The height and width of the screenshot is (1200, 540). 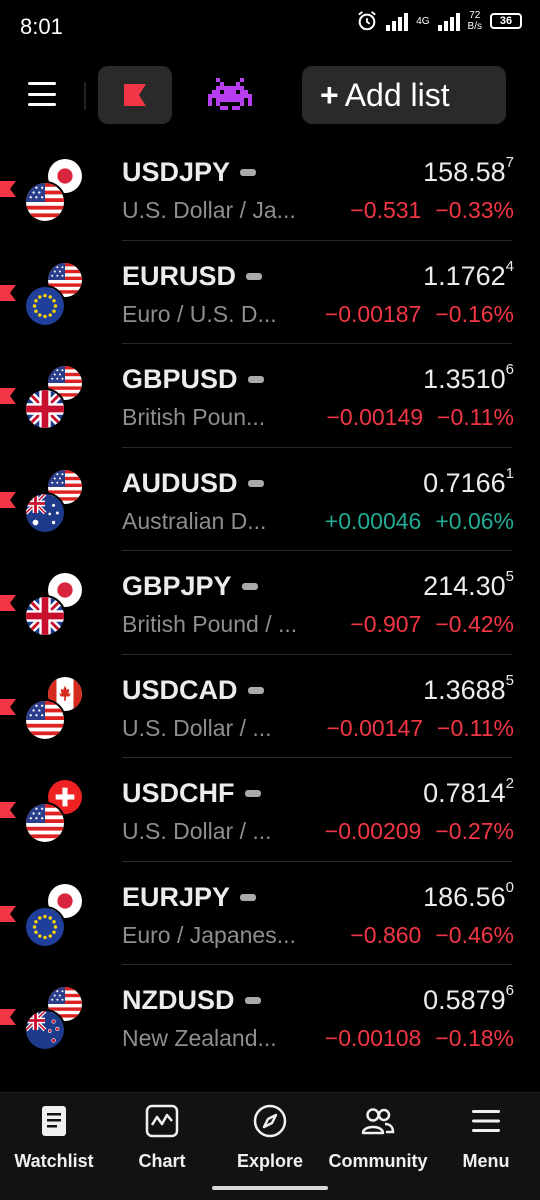 What do you see at coordinates (486, 1143) in the screenshot?
I see `nav-menu: Menu` at bounding box center [486, 1143].